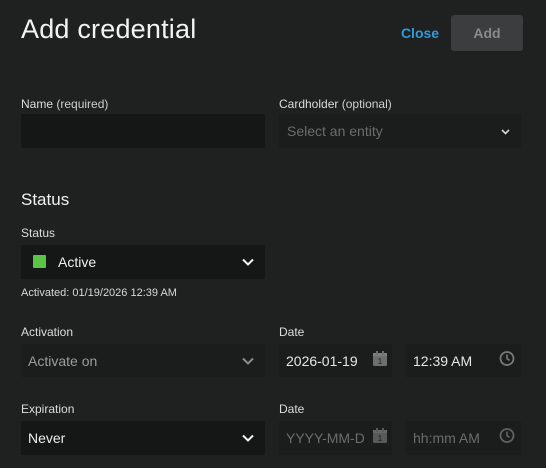 The height and width of the screenshot is (468, 546). I want to click on cardholder-placeholder: Select an entity, so click(335, 131).